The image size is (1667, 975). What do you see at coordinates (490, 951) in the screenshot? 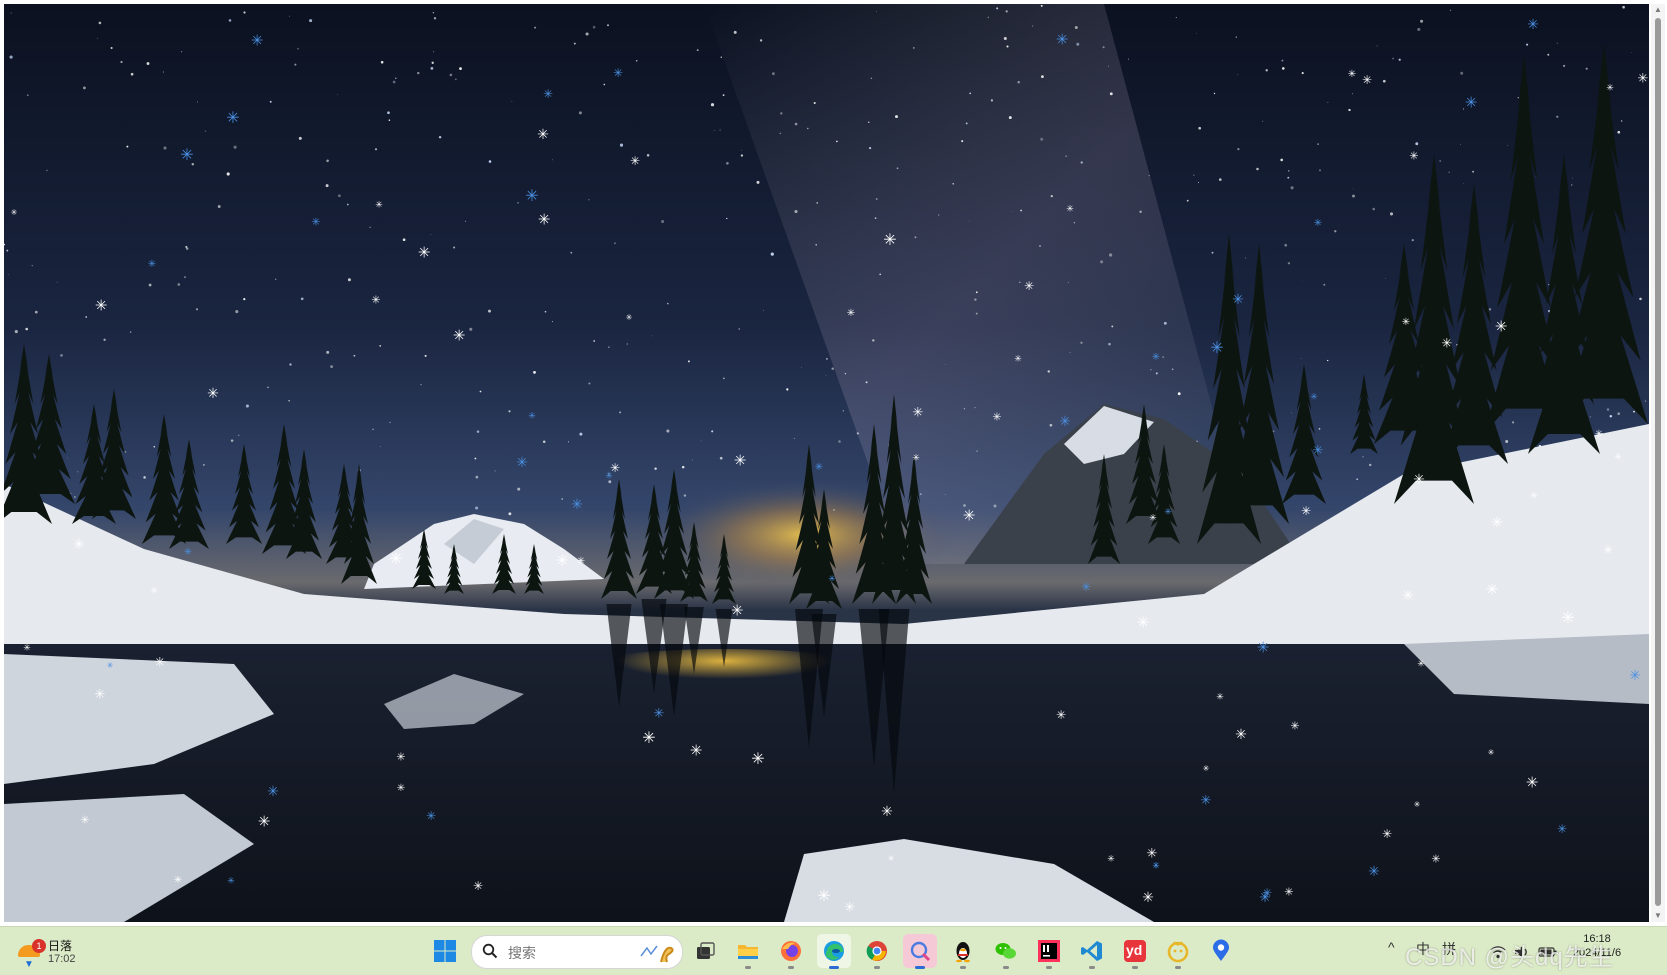
I see `search-icon` at bounding box center [490, 951].